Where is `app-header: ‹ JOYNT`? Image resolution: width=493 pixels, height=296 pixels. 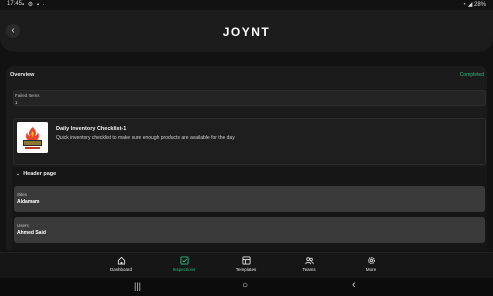 app-header: ‹ JOYNT is located at coordinates (246, 31).